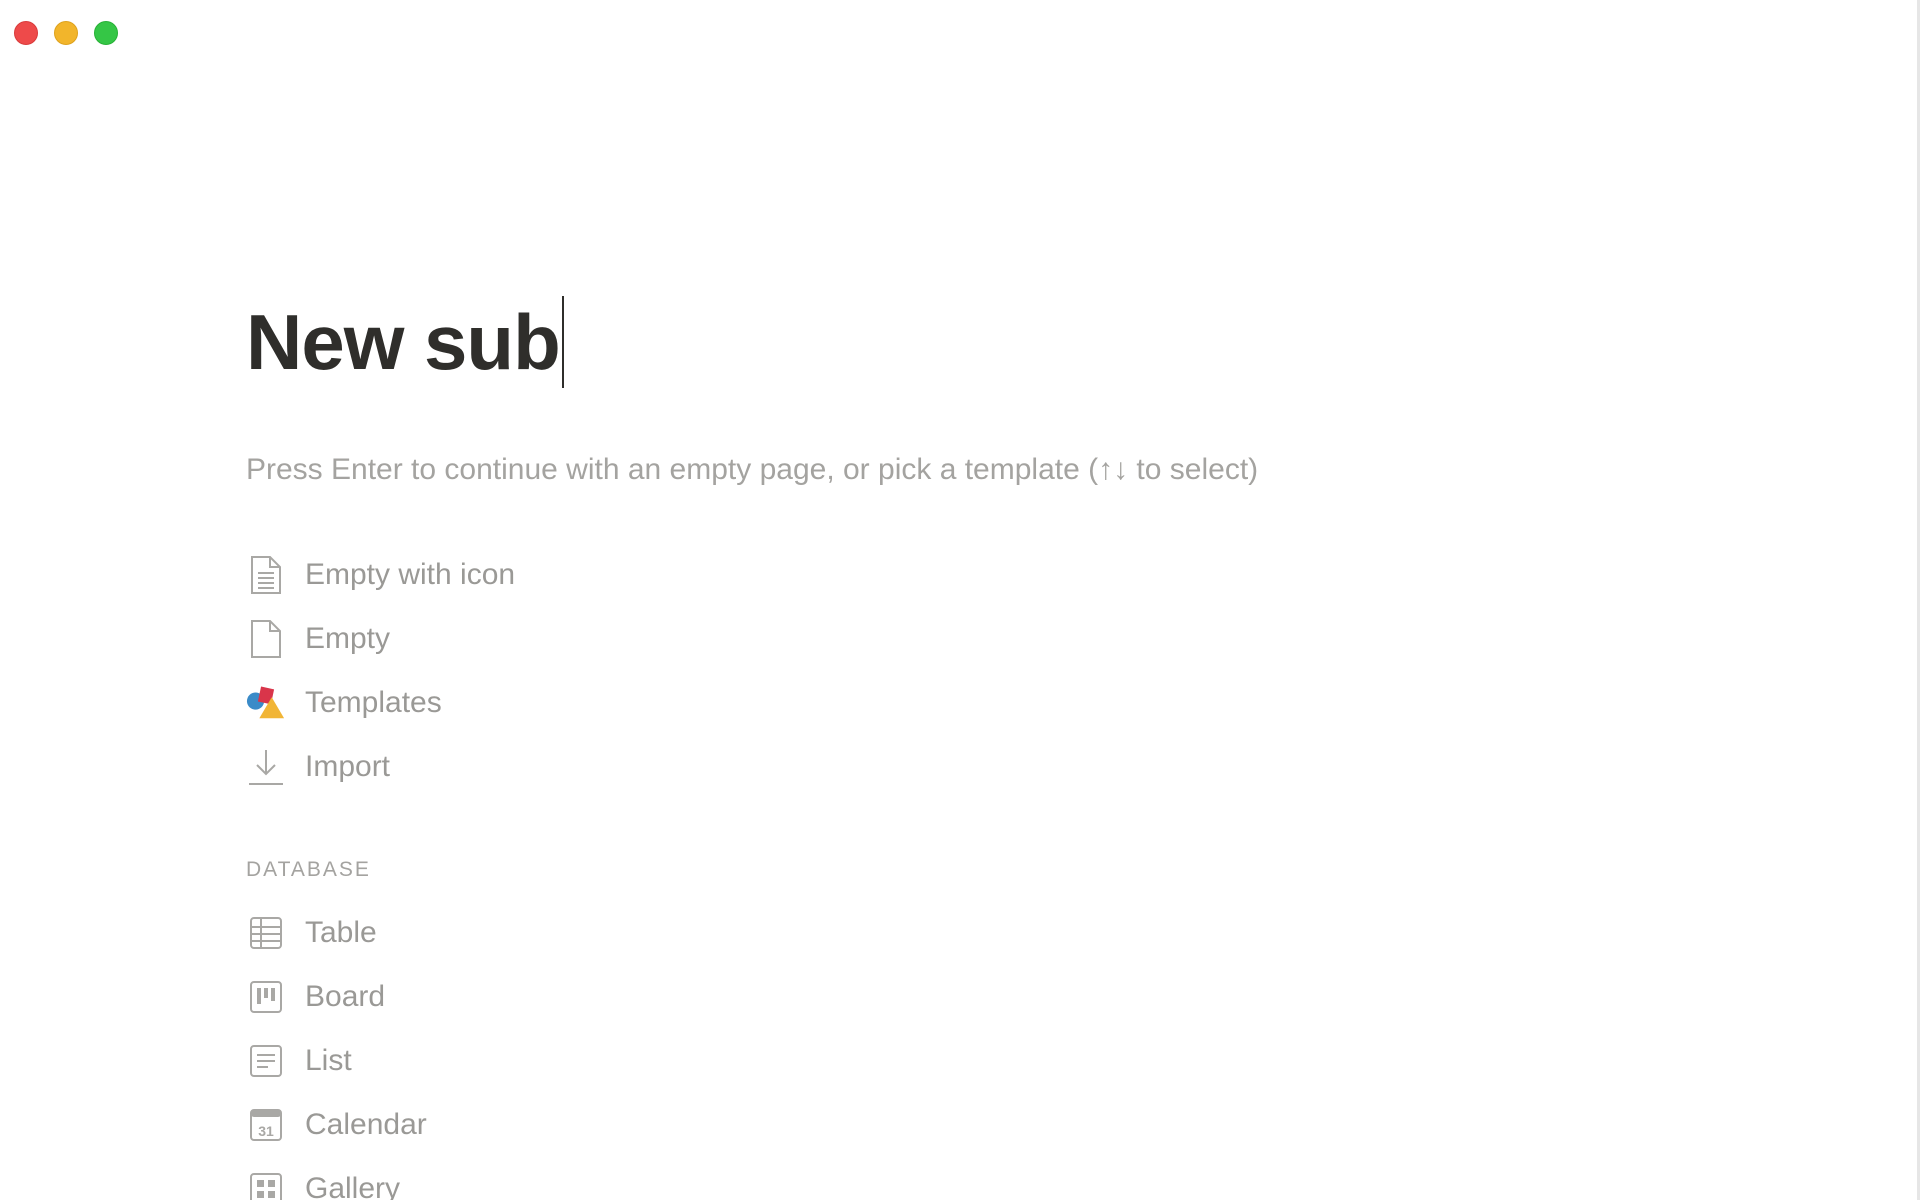  Describe the element at coordinates (562, 342) in the screenshot. I see `text-caret` at that location.